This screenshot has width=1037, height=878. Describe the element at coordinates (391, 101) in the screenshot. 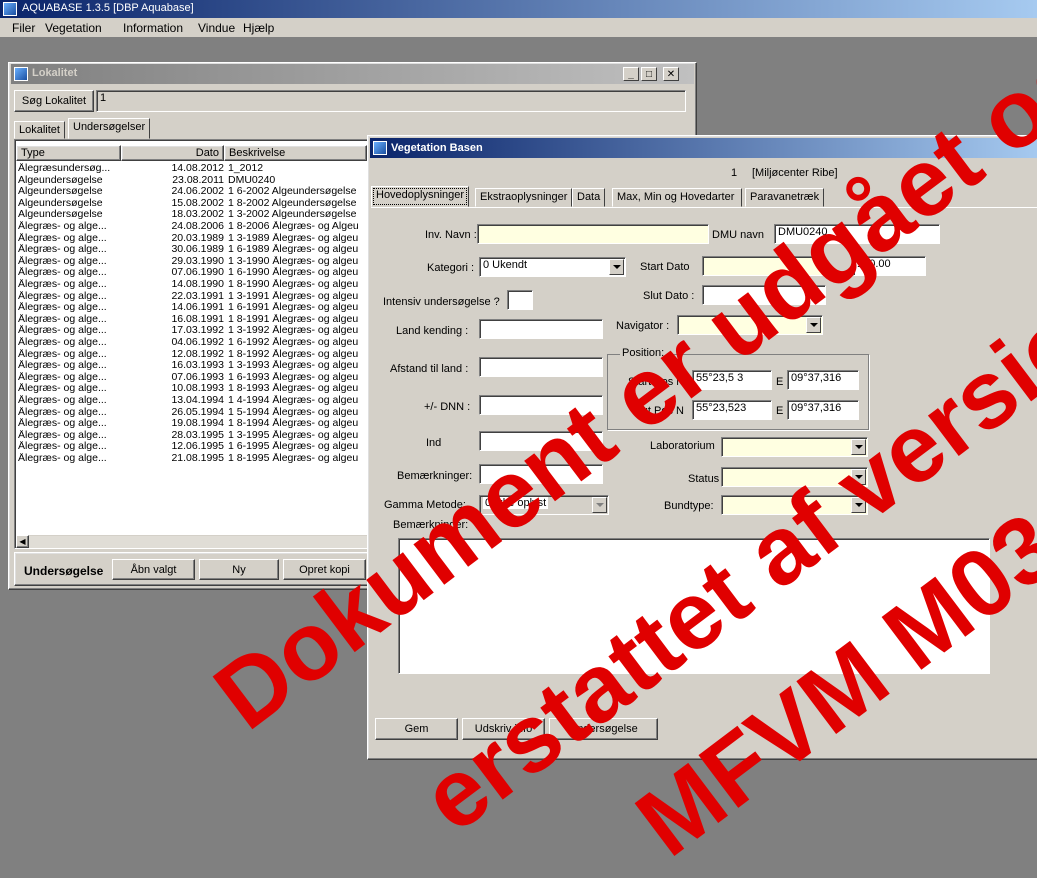

I see `lokalitet-search-input: 1` at that location.